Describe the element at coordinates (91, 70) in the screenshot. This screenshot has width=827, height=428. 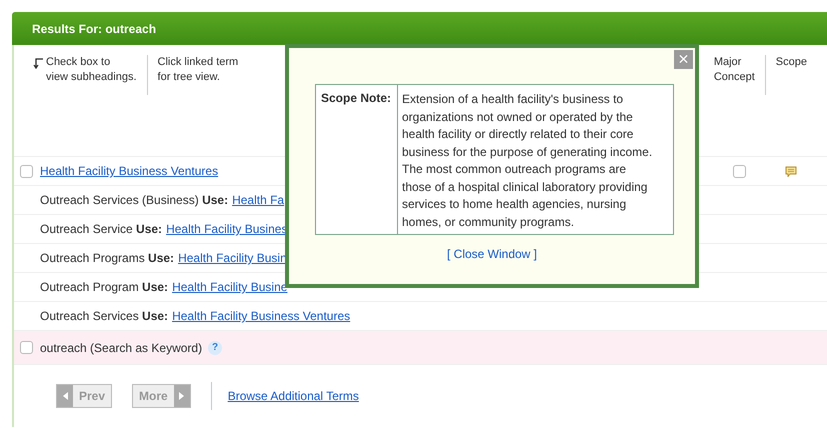
I see `instruction-text: Check box to view subheadings.` at that location.